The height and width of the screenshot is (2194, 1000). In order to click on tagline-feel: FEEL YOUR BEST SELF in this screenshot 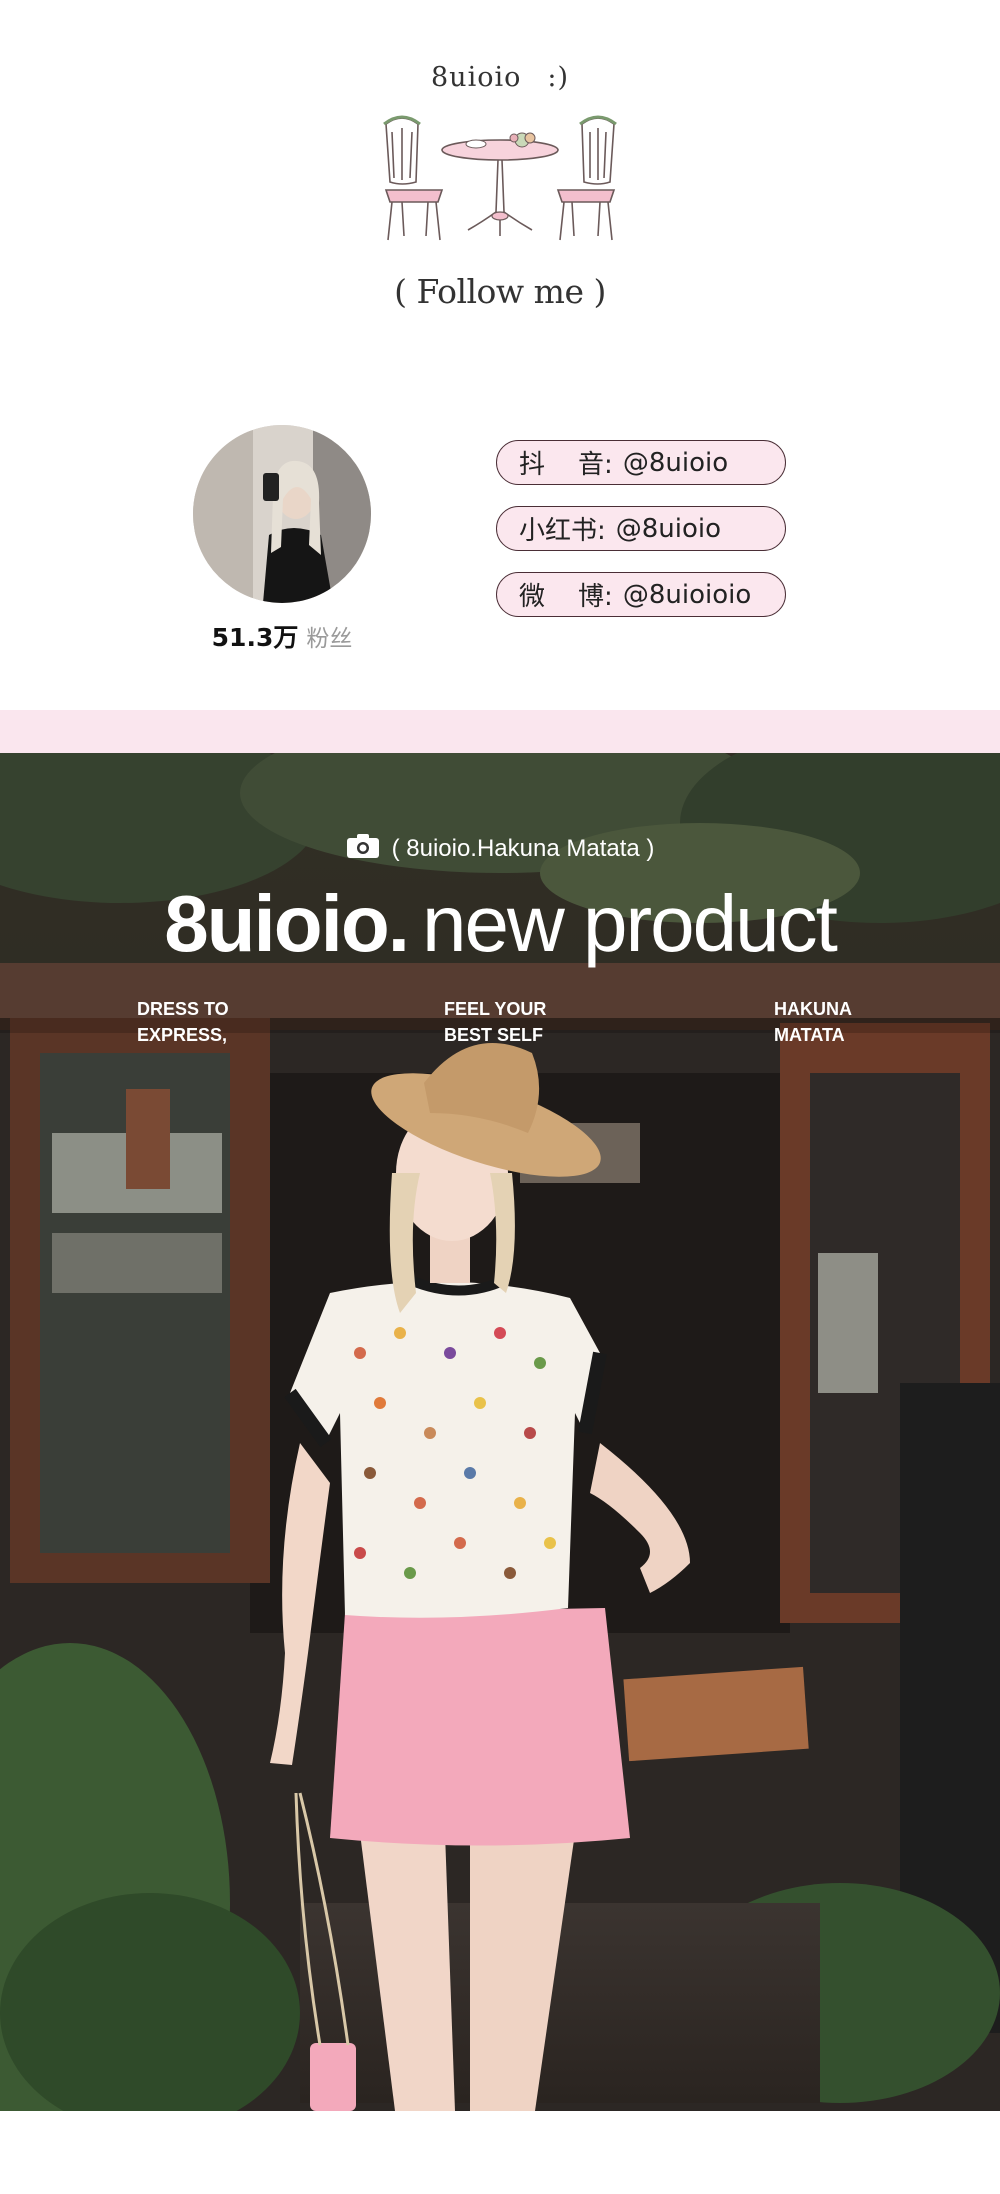, I will do `click(495, 1022)`.